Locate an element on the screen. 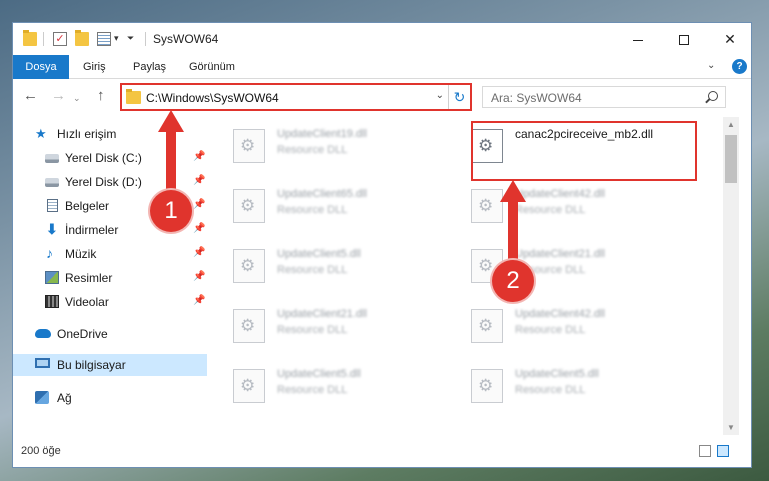  properties-icon is located at coordinates (104, 39).